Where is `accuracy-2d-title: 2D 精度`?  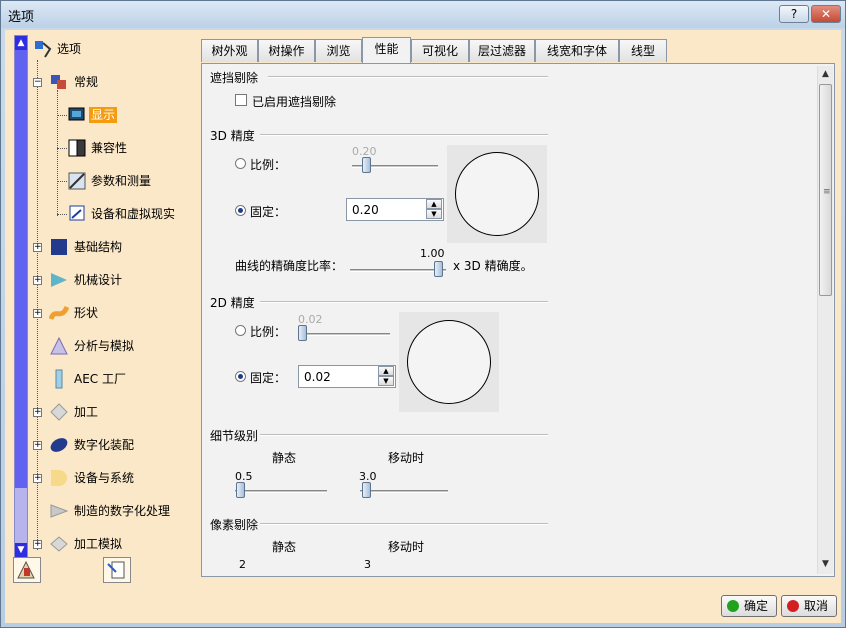 accuracy-2d-title: 2D 精度 is located at coordinates (232, 303).